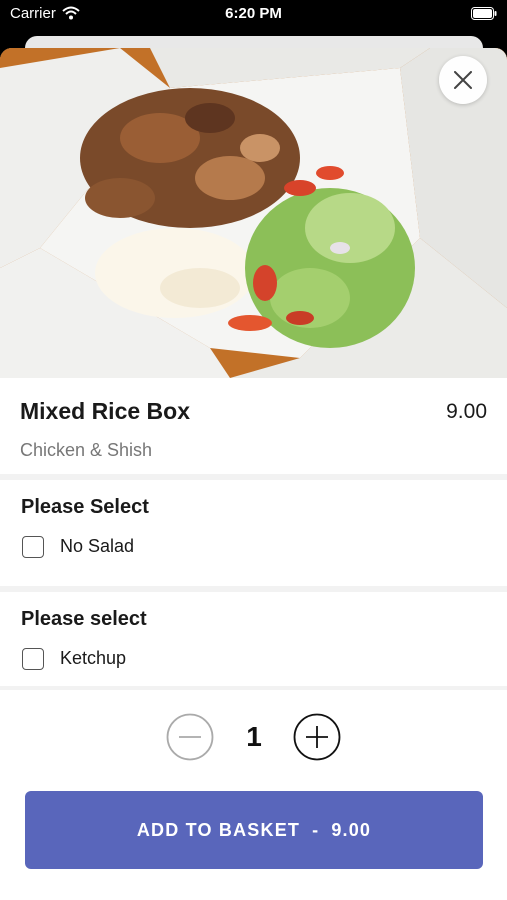  I want to click on quantity-value: 1, so click(254, 736).